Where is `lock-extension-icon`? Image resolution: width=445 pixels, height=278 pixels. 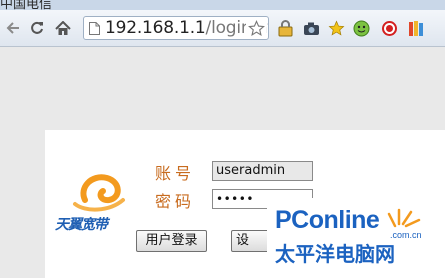 lock-extension-icon is located at coordinates (285, 28).